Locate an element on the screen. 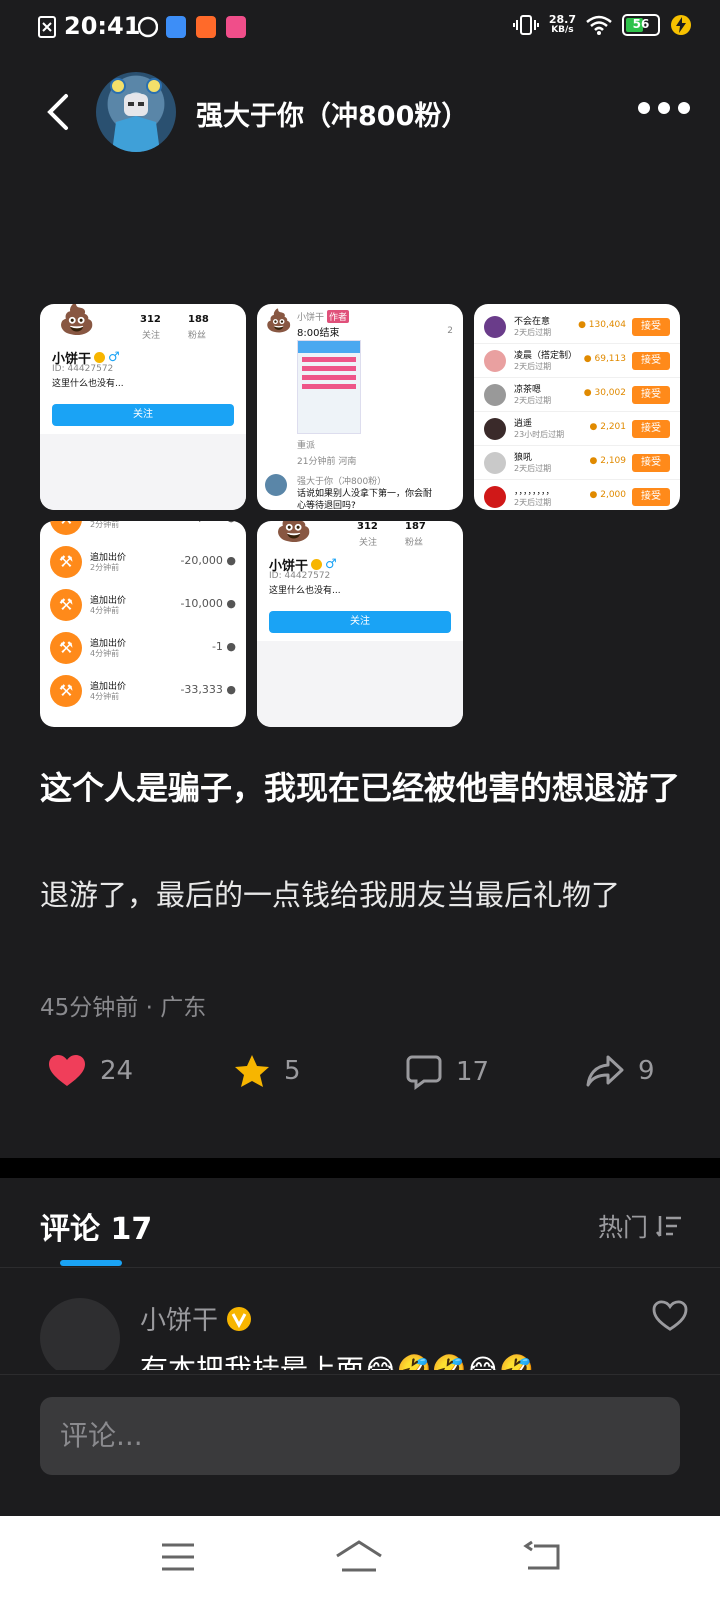 This screenshot has width=720, height=1600. heart-icon is located at coordinates (67, 1070).